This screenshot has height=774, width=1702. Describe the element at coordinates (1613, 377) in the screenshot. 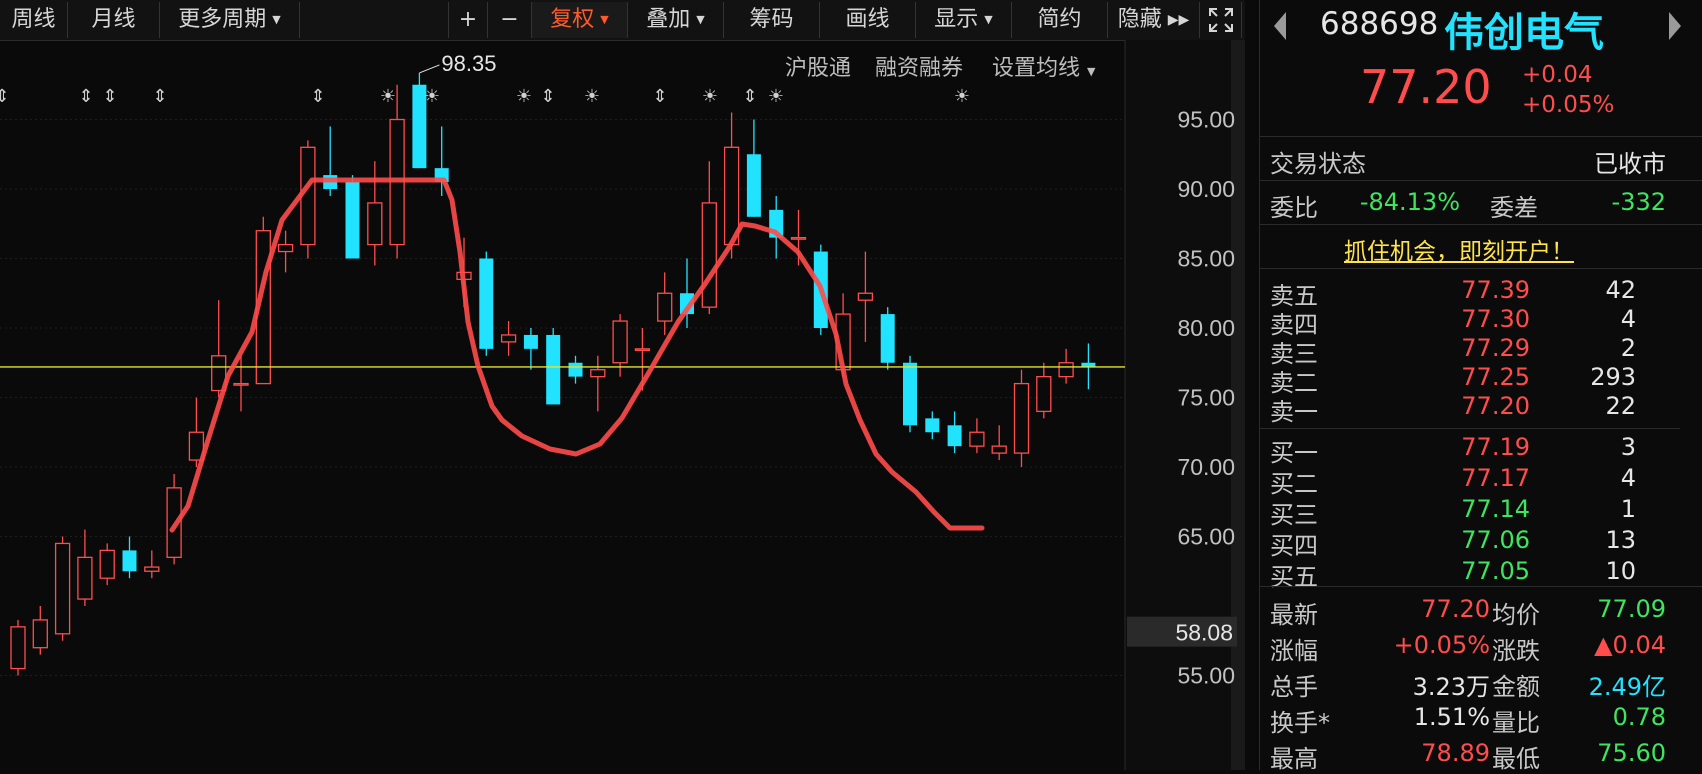

I see `ask-volume: 293` at that location.